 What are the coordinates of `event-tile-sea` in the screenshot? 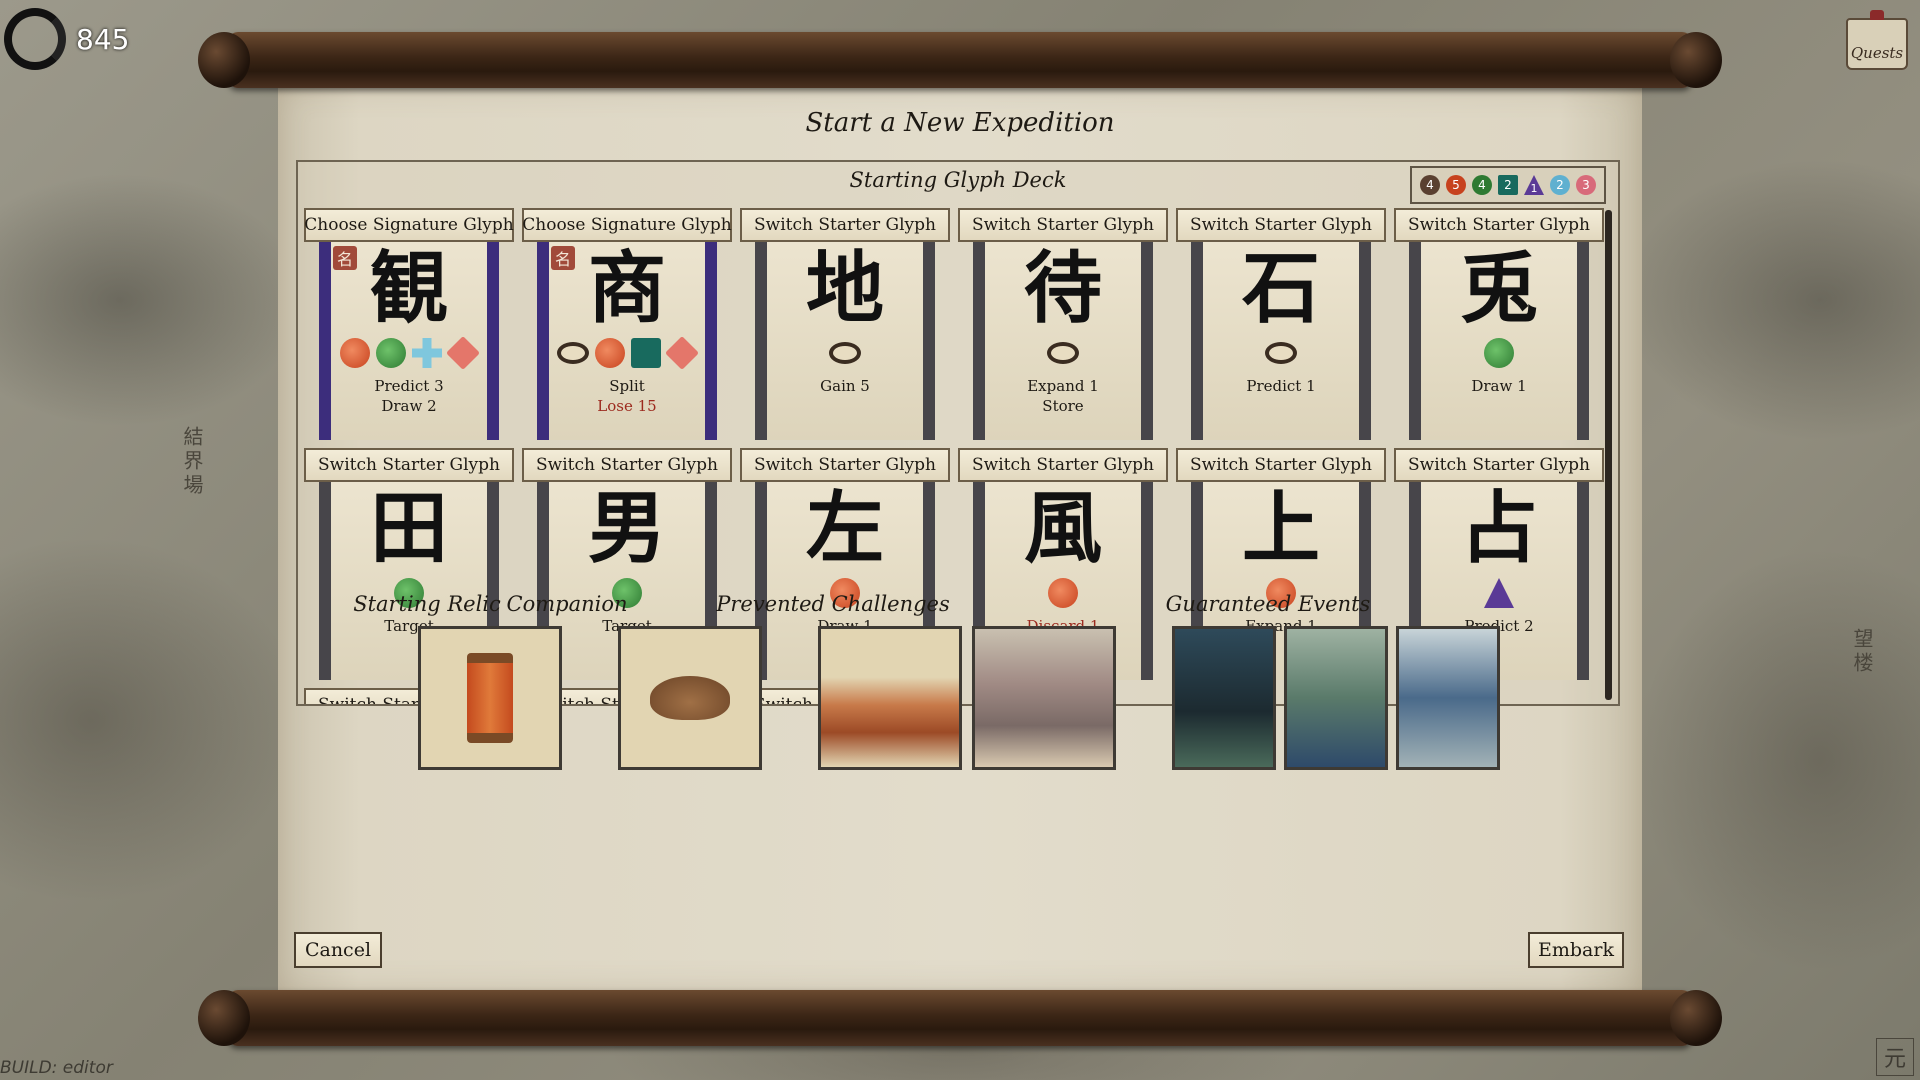 It's located at (1448, 698).